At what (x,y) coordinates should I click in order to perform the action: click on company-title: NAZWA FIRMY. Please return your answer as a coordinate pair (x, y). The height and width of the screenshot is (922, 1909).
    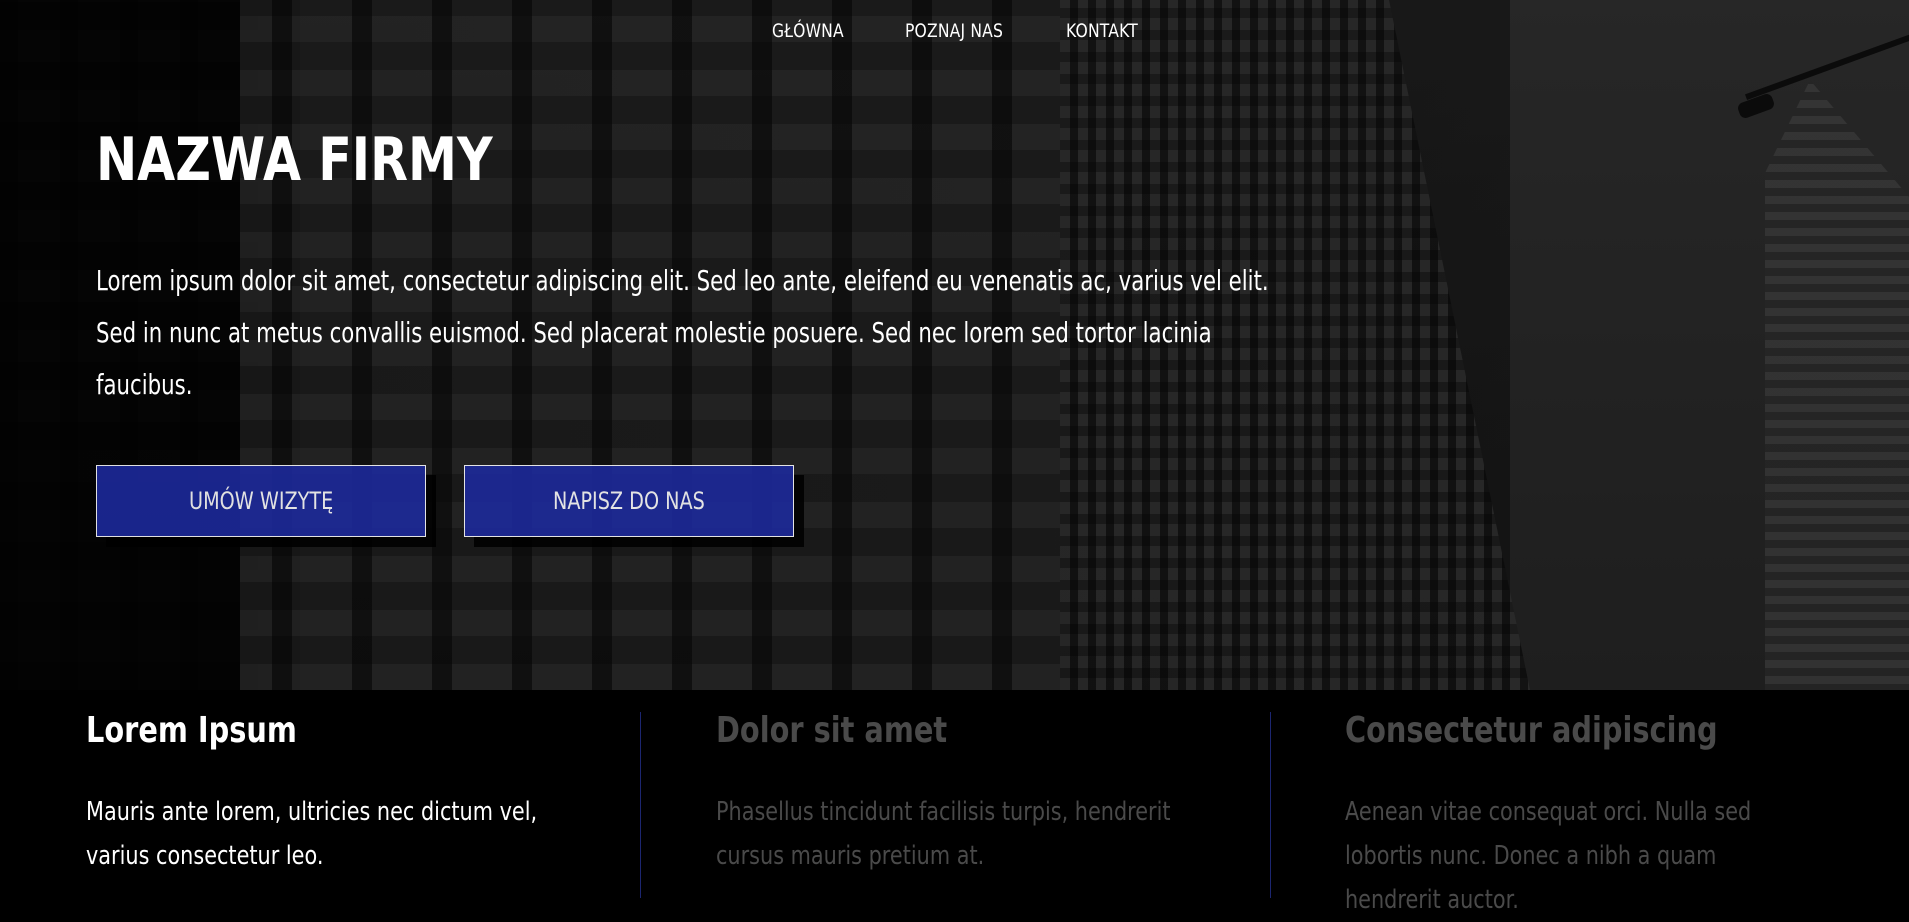
    Looking at the image, I should click on (294, 160).